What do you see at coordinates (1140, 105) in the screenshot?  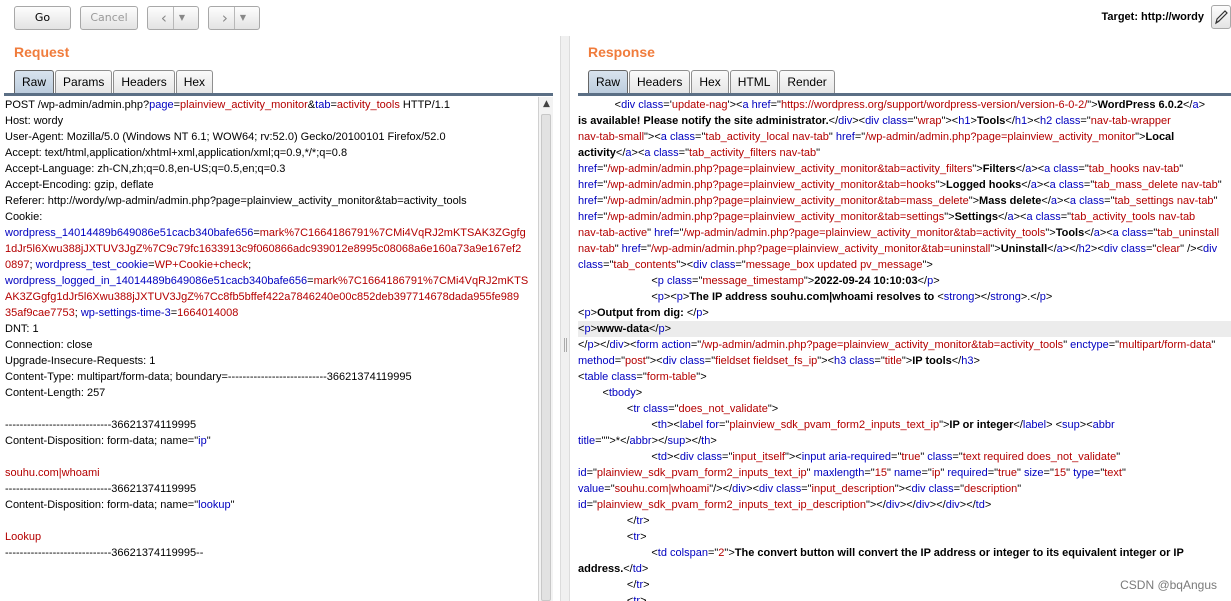 I see `code-token: WordPress 6.0.2` at bounding box center [1140, 105].